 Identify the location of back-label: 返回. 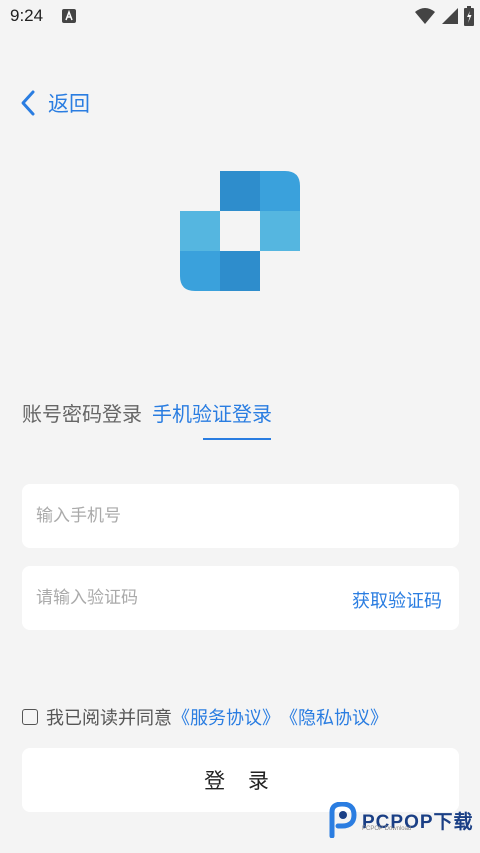
(69, 104).